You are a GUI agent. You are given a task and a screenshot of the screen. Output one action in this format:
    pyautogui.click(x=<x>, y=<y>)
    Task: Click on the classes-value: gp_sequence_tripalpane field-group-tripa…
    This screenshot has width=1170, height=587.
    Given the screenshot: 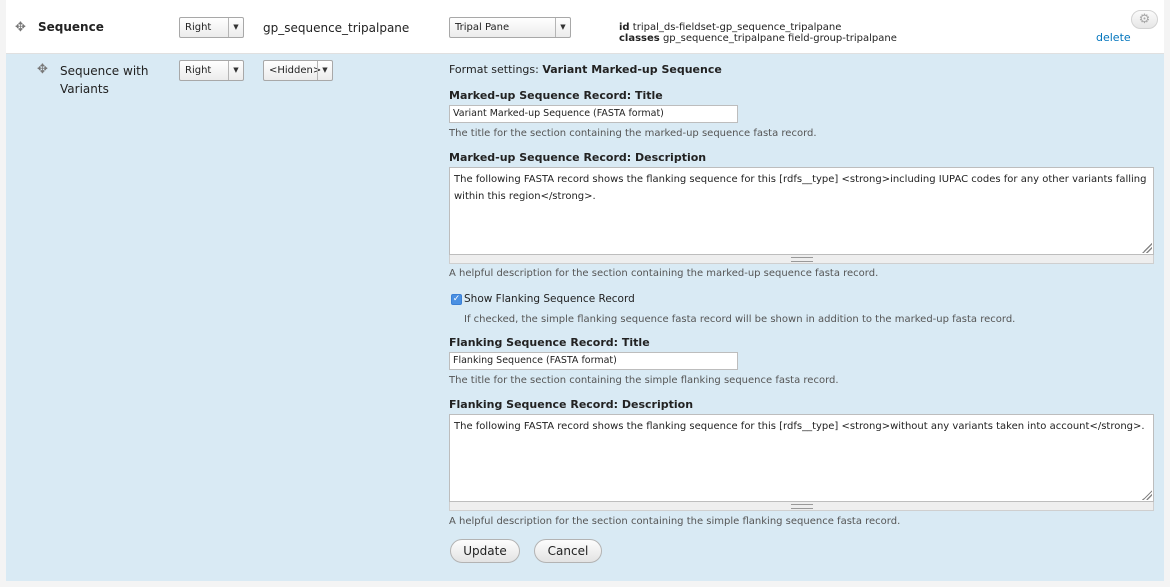 What is the action you would take?
    pyautogui.click(x=779, y=38)
    